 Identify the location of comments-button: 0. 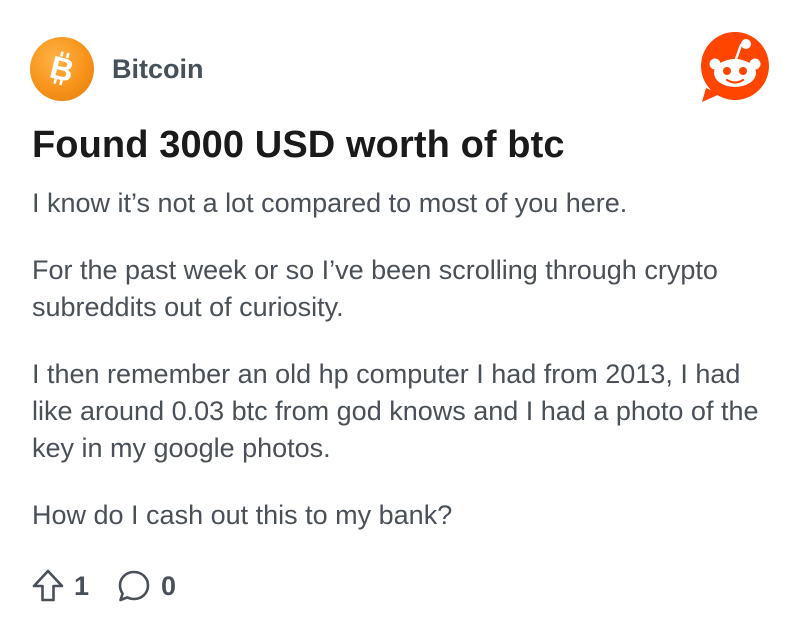
(146, 586).